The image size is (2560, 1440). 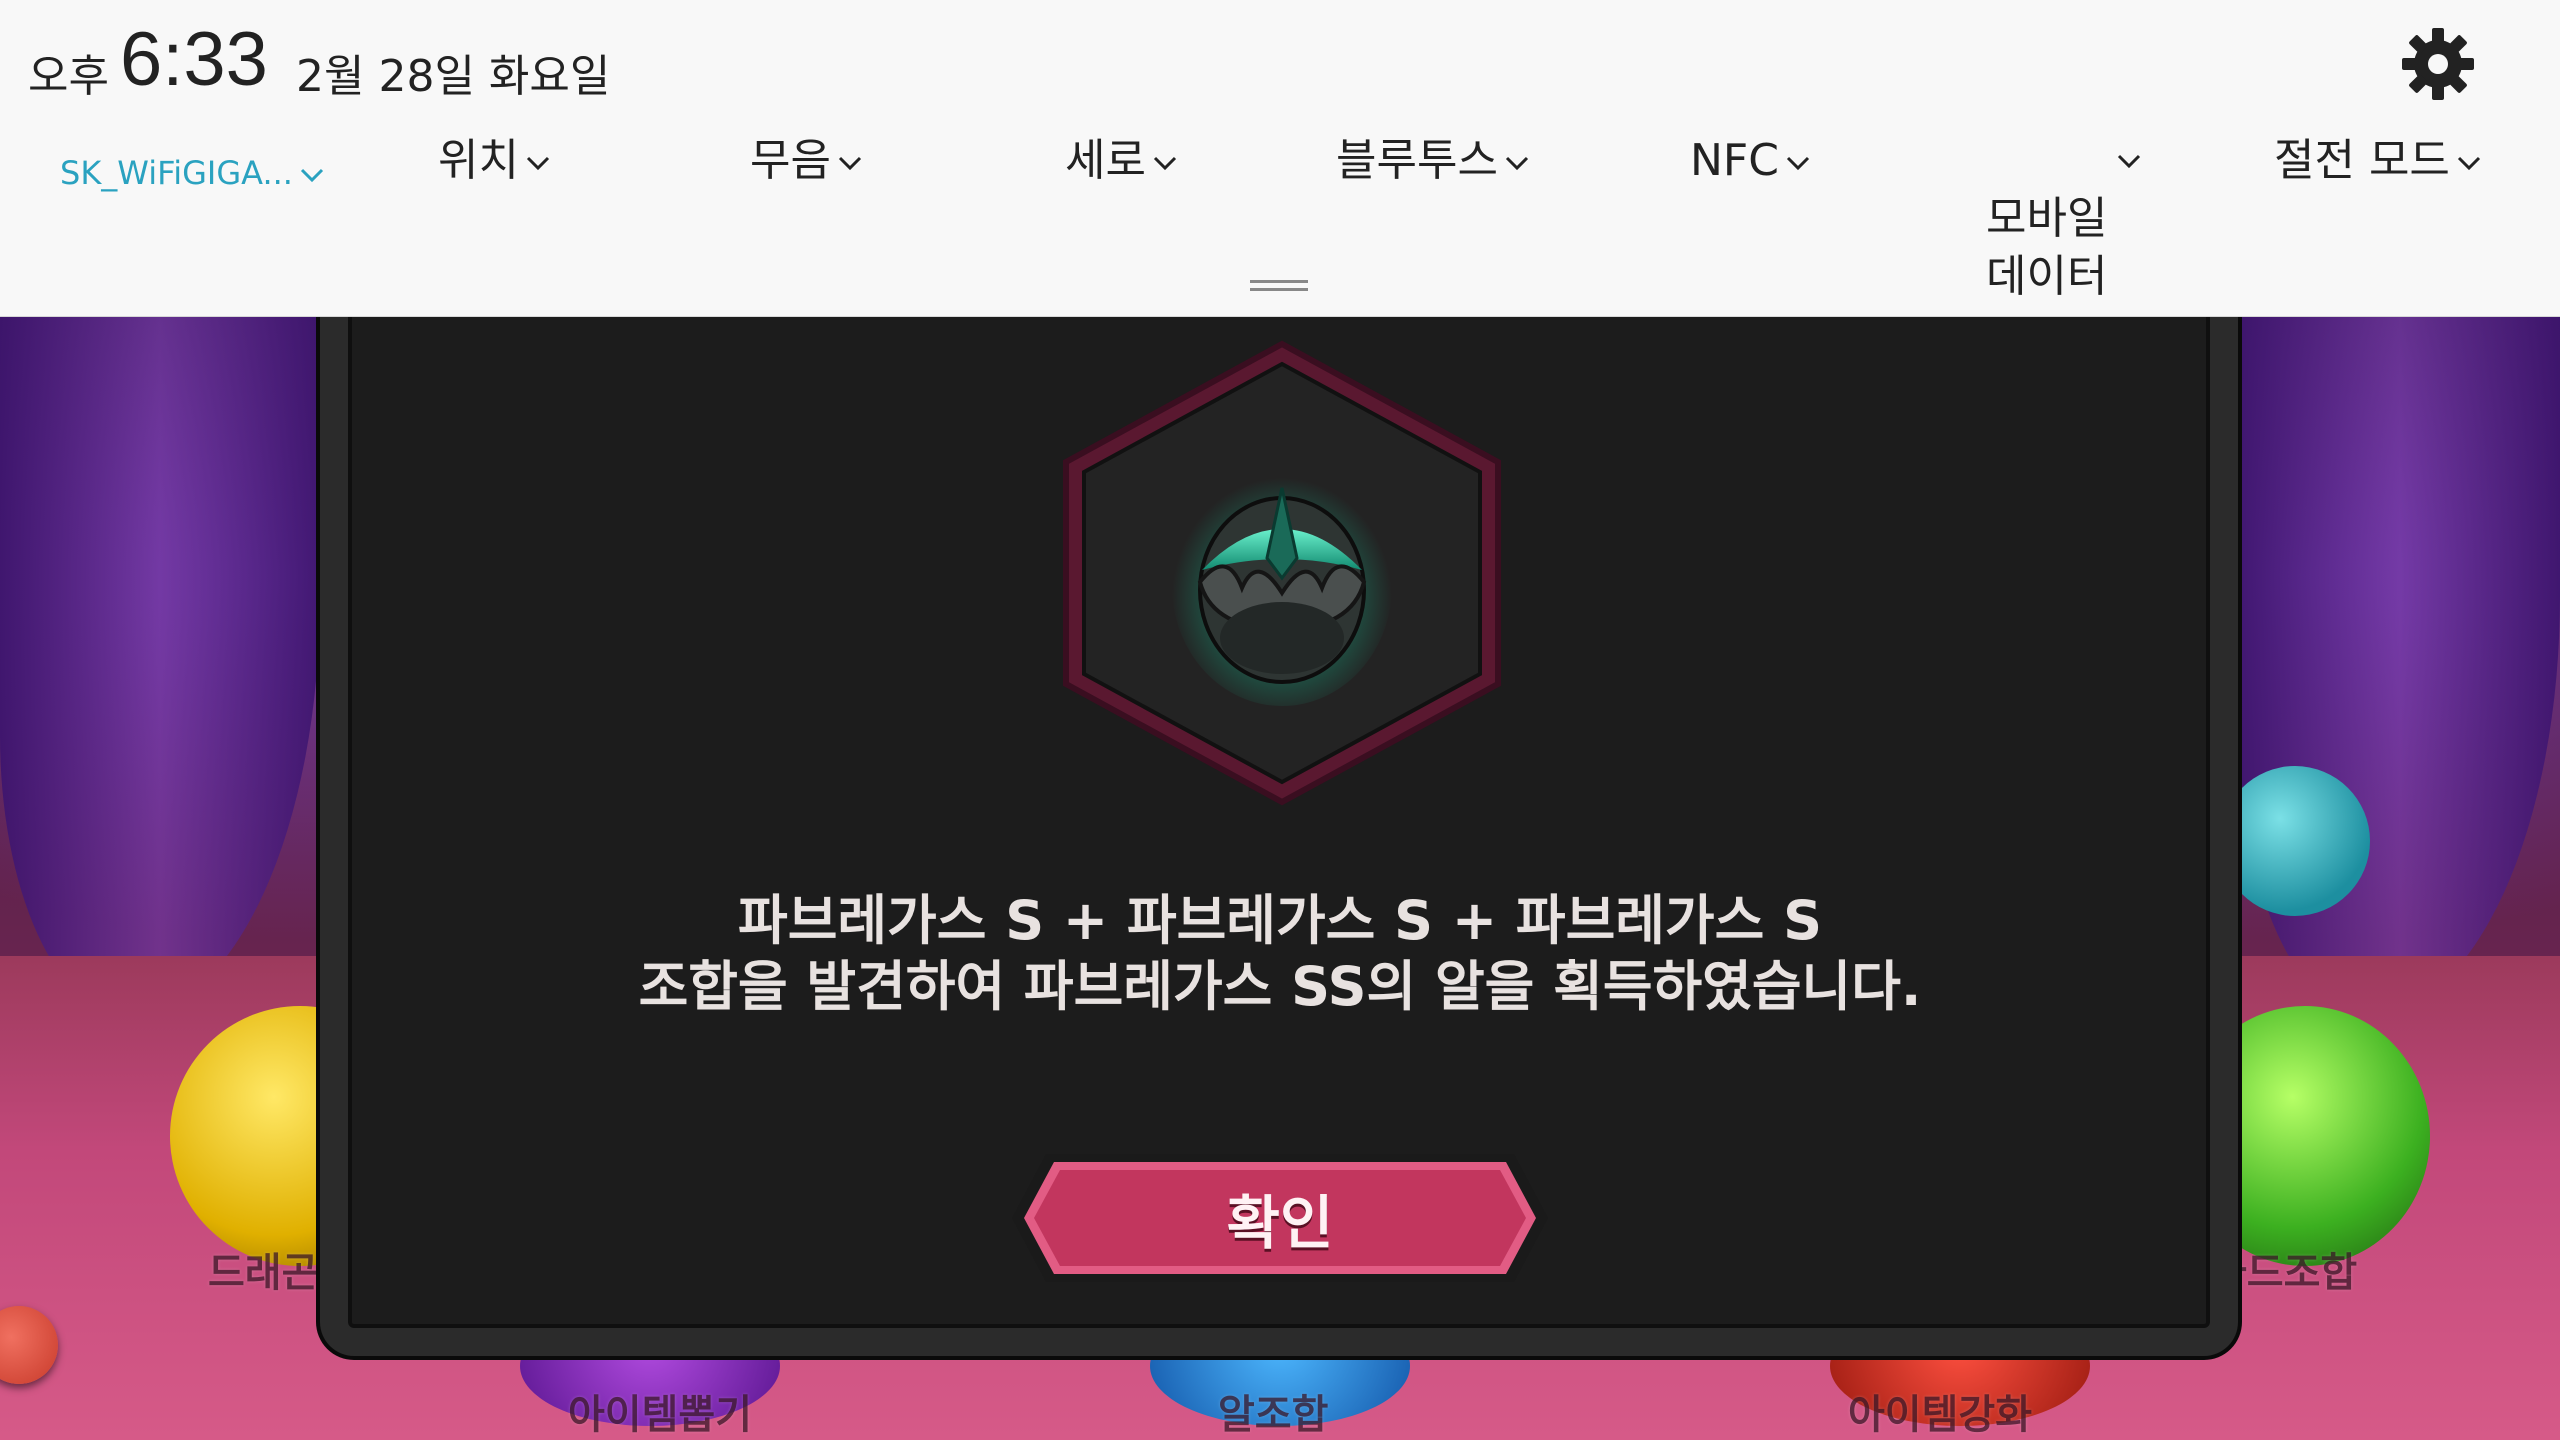 I want to click on qs-nfc-label: NFC, so click(x=1734, y=160).